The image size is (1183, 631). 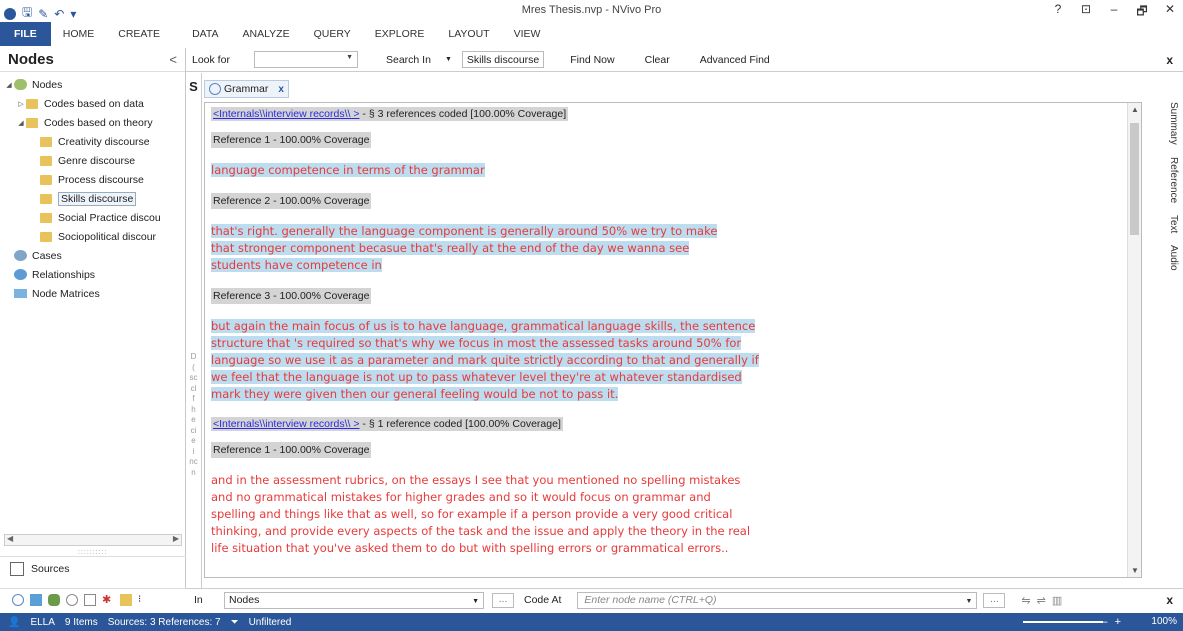 What do you see at coordinates (92, 141) in the screenshot?
I see `tree-item-creativity-discourse: Creativity discourse` at bounding box center [92, 141].